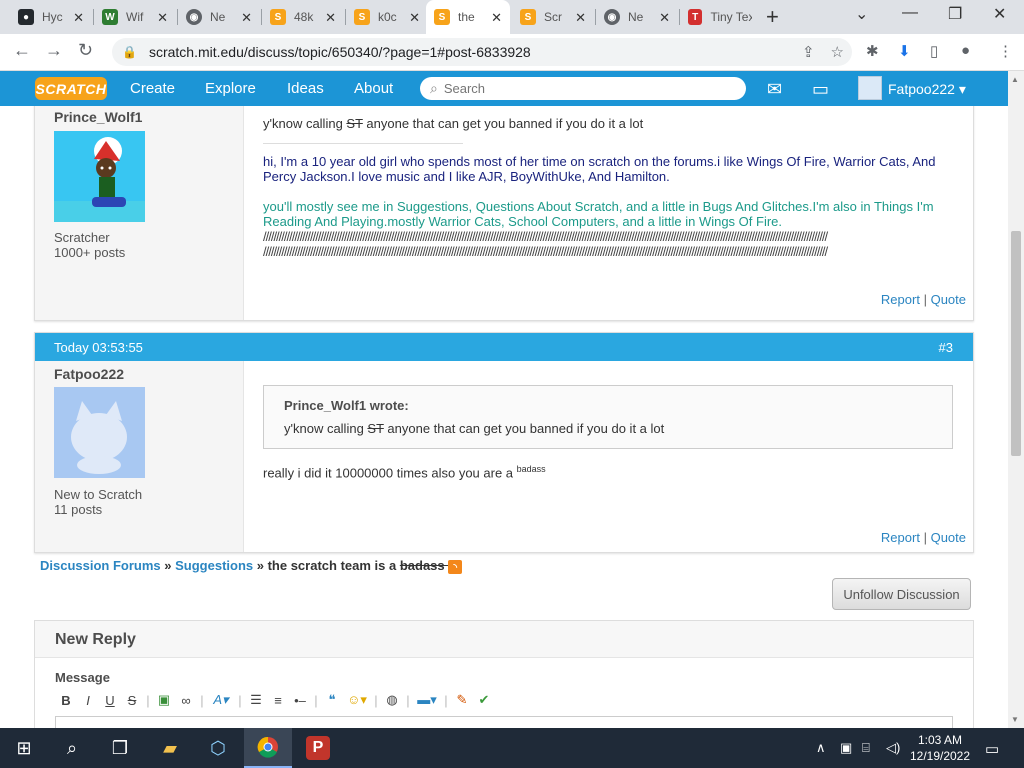 The image size is (1024, 768). I want to click on nav-ideas: Ideas, so click(305, 88).